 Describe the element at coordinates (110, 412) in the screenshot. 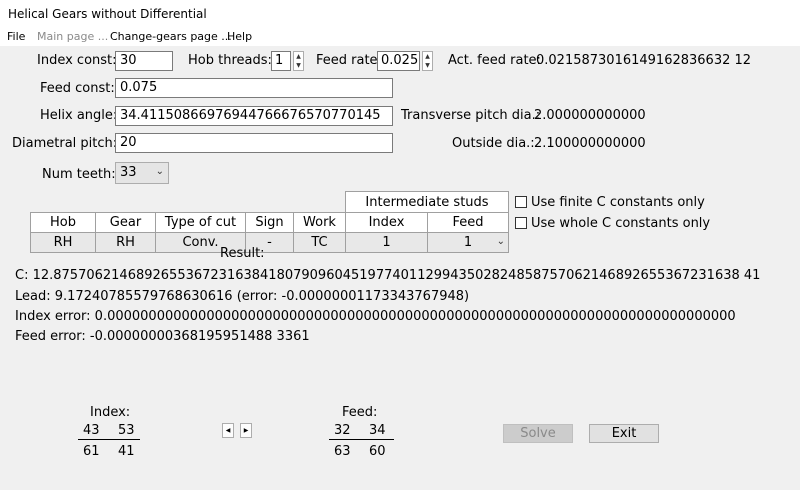

I see `index-gears-label: Index:` at that location.